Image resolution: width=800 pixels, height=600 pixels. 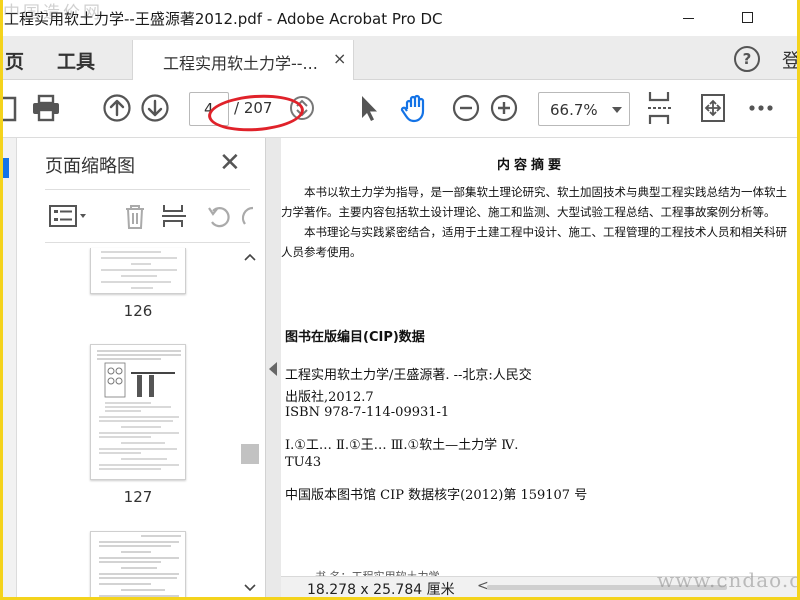 I want to click on thumbnail-label: 127, so click(x=138, y=497).